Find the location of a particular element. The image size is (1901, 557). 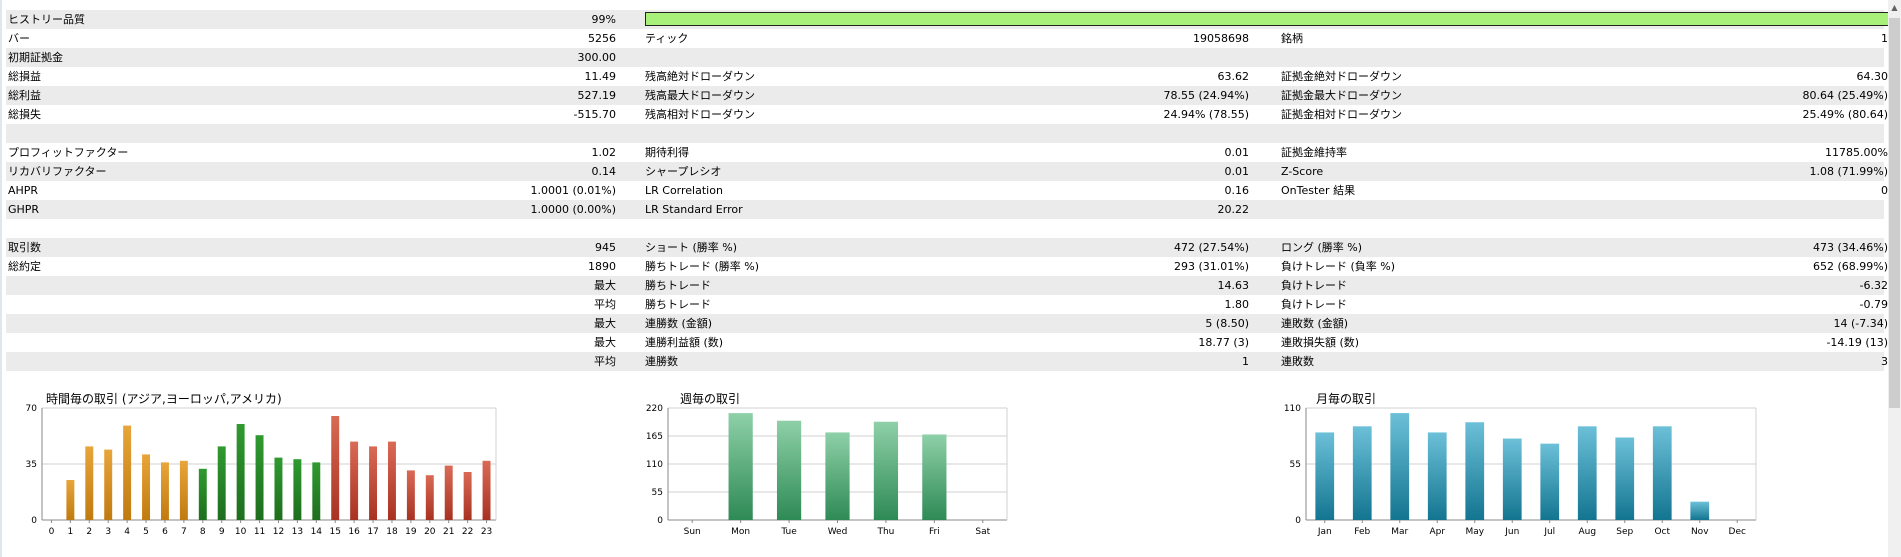

report-row: 最大 勝ちトレード 14.63 負けトレード -6.32 is located at coordinates (947, 285).